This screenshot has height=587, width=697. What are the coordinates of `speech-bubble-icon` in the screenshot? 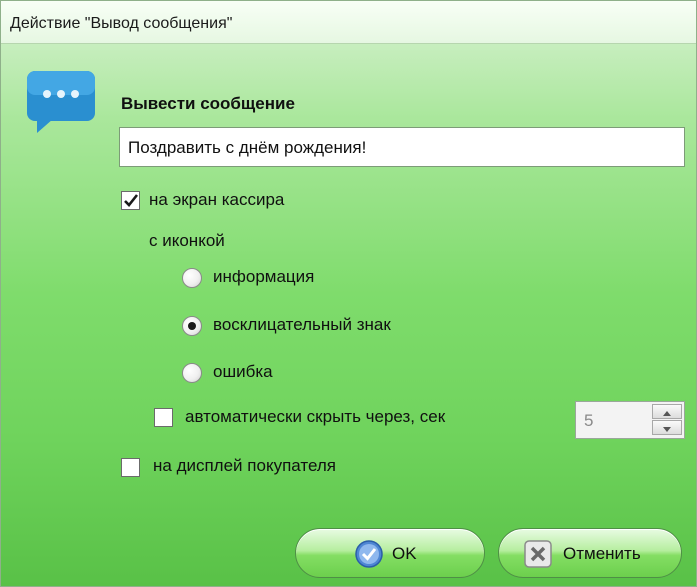 It's located at (61, 102).